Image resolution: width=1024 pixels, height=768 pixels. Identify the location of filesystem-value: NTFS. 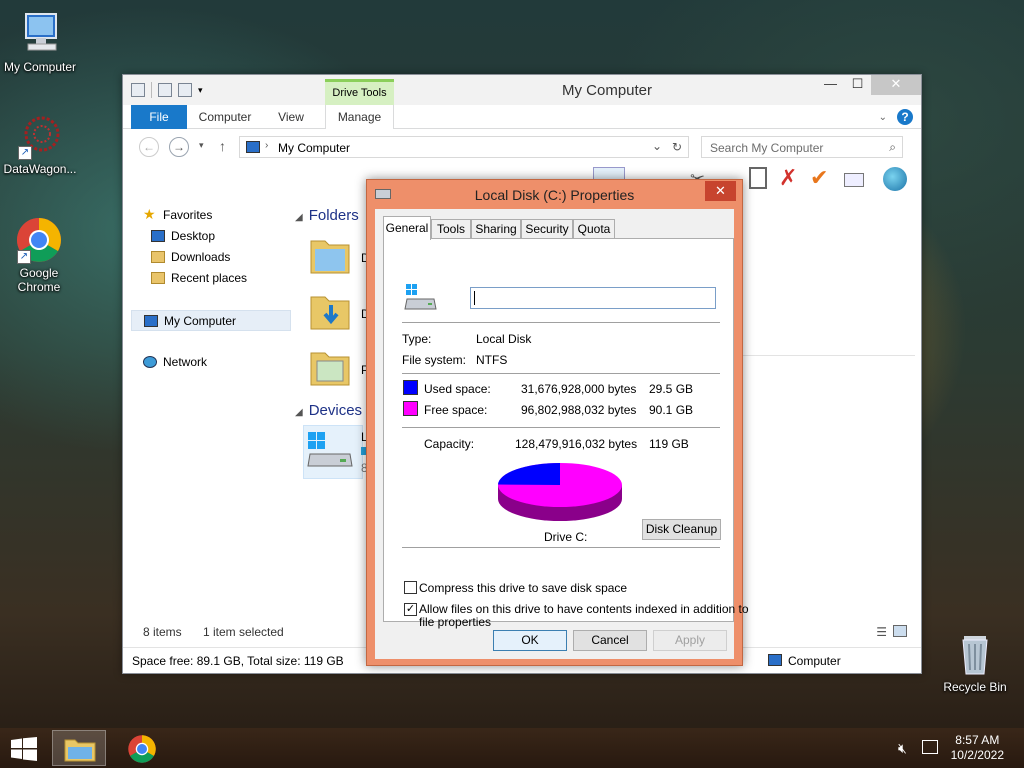
(492, 360).